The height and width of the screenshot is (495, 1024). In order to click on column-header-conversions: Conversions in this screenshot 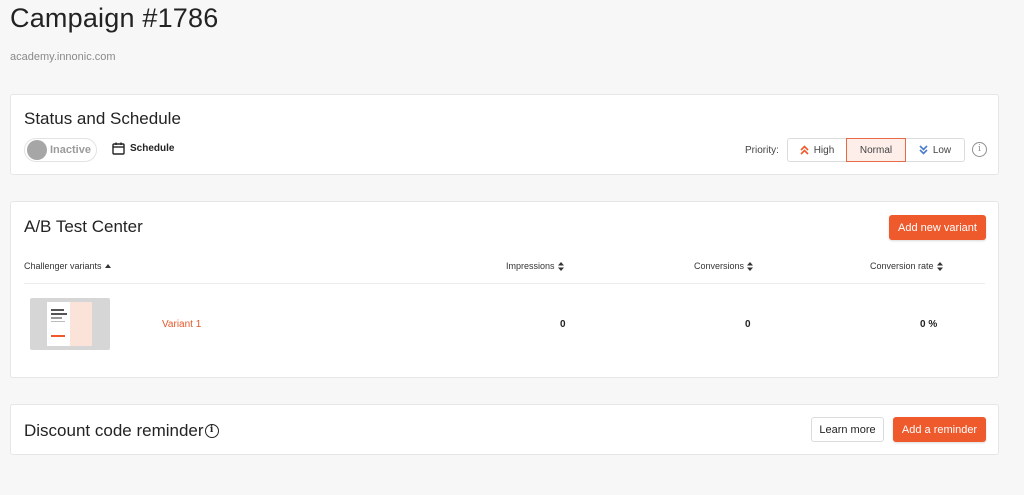, I will do `click(724, 266)`.